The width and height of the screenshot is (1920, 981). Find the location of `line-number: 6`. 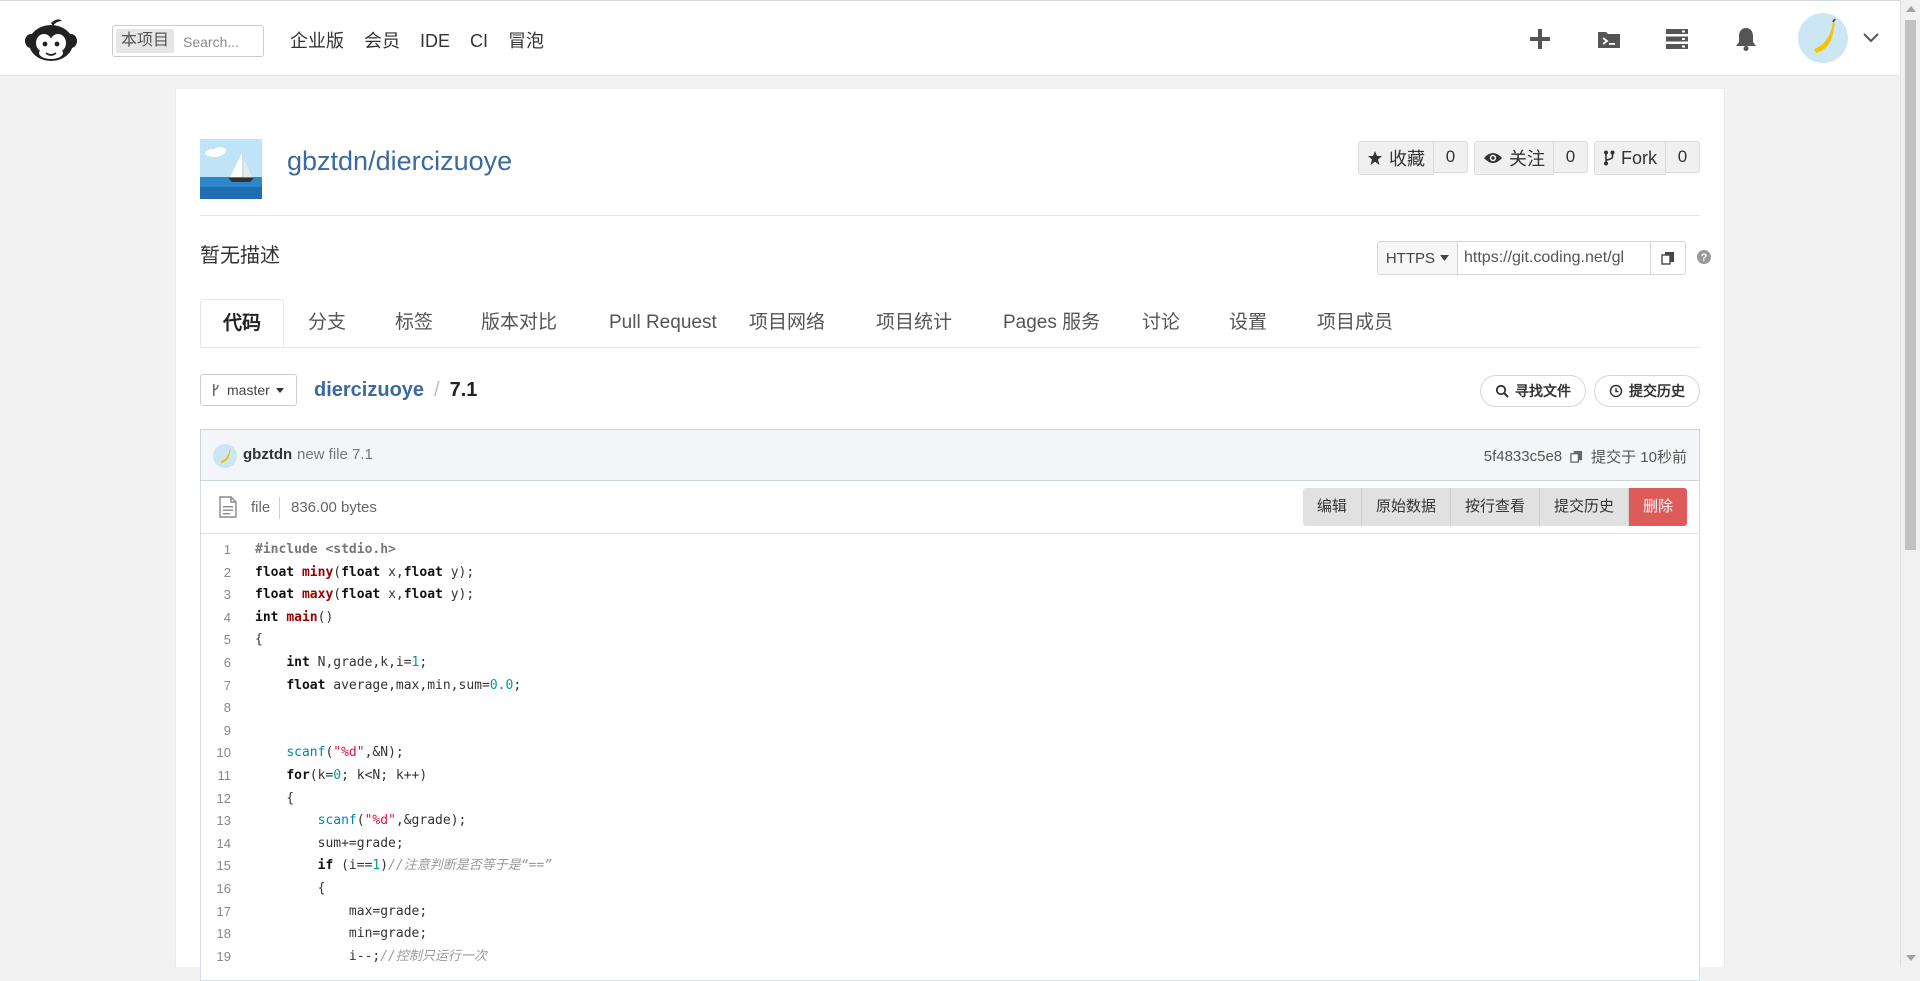

line-number: 6 is located at coordinates (216, 663).